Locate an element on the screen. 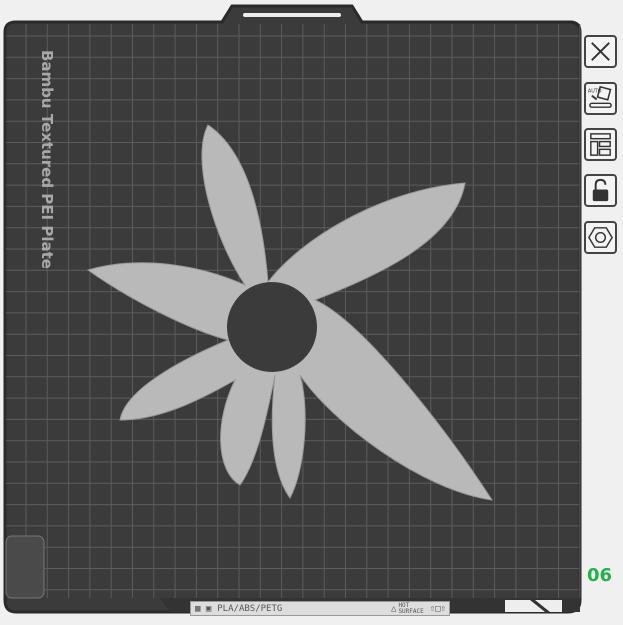 The width and height of the screenshot is (623, 625). plate-info-bar: ▦ ▣ PLA/ABS/PETG △ HOT SURFACE ⇧□⇧ is located at coordinates (320, 608).